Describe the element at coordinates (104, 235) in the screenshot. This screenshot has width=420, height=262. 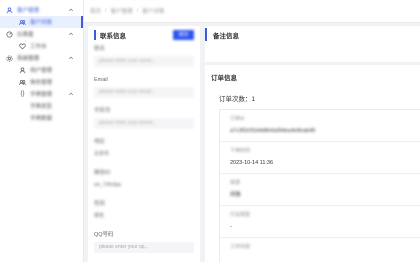
I see `qq-label: QQ号码` at that location.